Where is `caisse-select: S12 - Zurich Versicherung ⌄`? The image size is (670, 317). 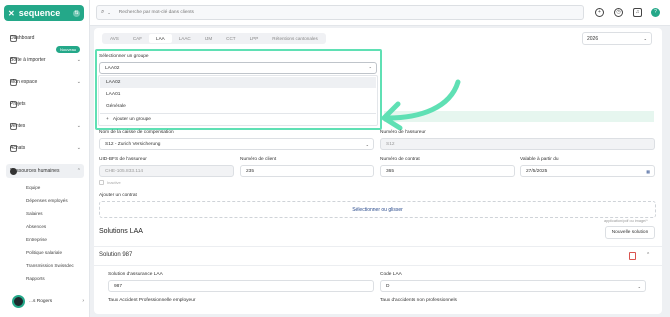 caisse-select: S12 - Zurich Versicherung ⌄ is located at coordinates (236, 144).